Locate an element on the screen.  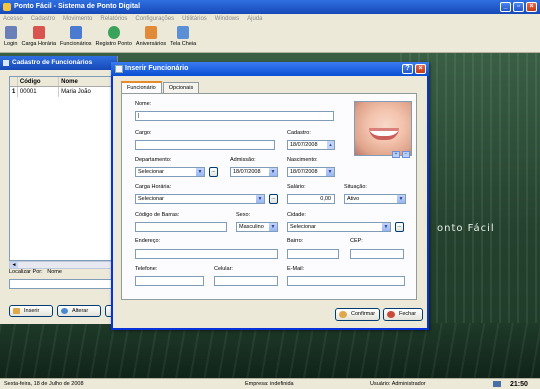
salario-label: Salário: is located at coordinates (296, 187).